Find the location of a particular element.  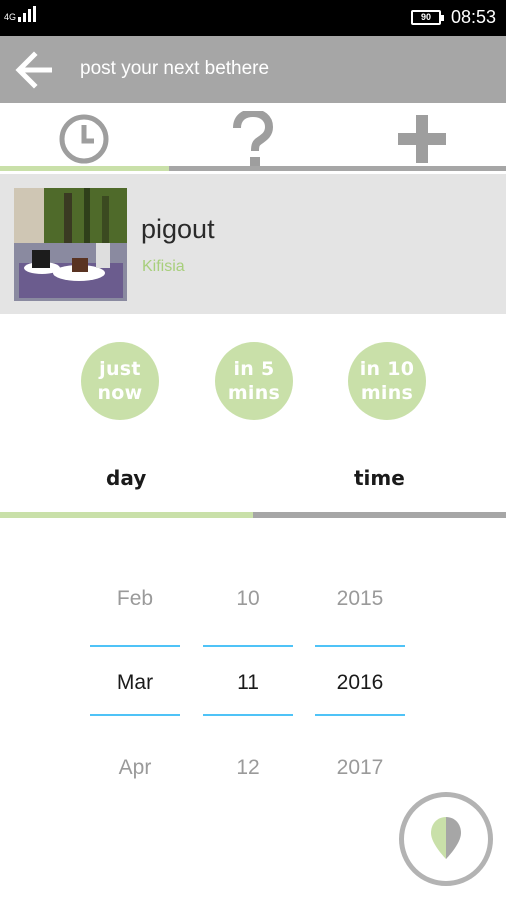

month-prev: Feb is located at coordinates (135, 599).